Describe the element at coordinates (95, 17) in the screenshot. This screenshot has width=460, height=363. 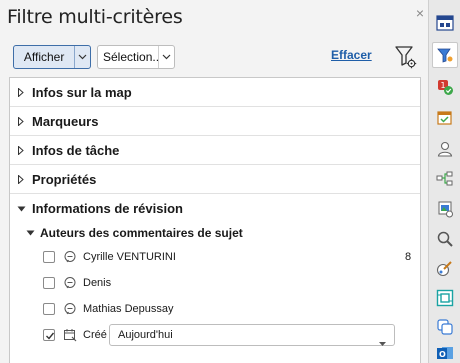
I see `panel-title: Filtre multi-critères` at that location.